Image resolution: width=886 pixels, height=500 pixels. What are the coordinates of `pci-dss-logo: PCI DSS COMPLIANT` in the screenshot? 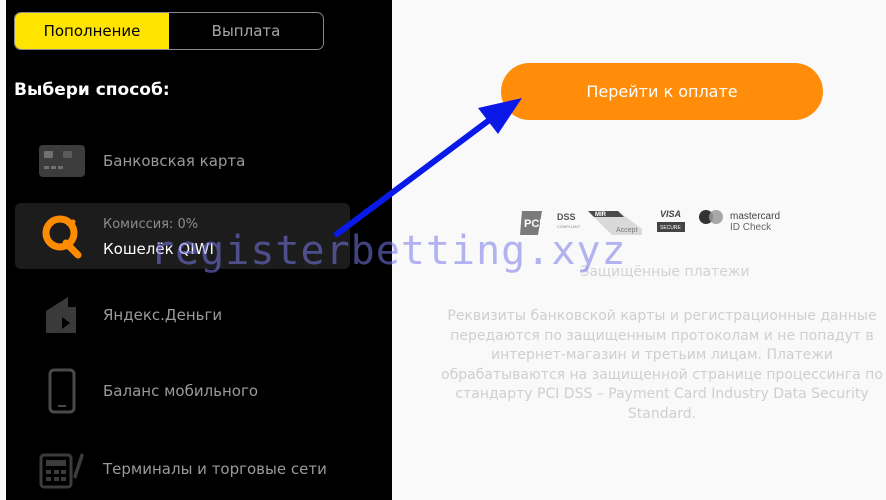 It's located at (550, 223).